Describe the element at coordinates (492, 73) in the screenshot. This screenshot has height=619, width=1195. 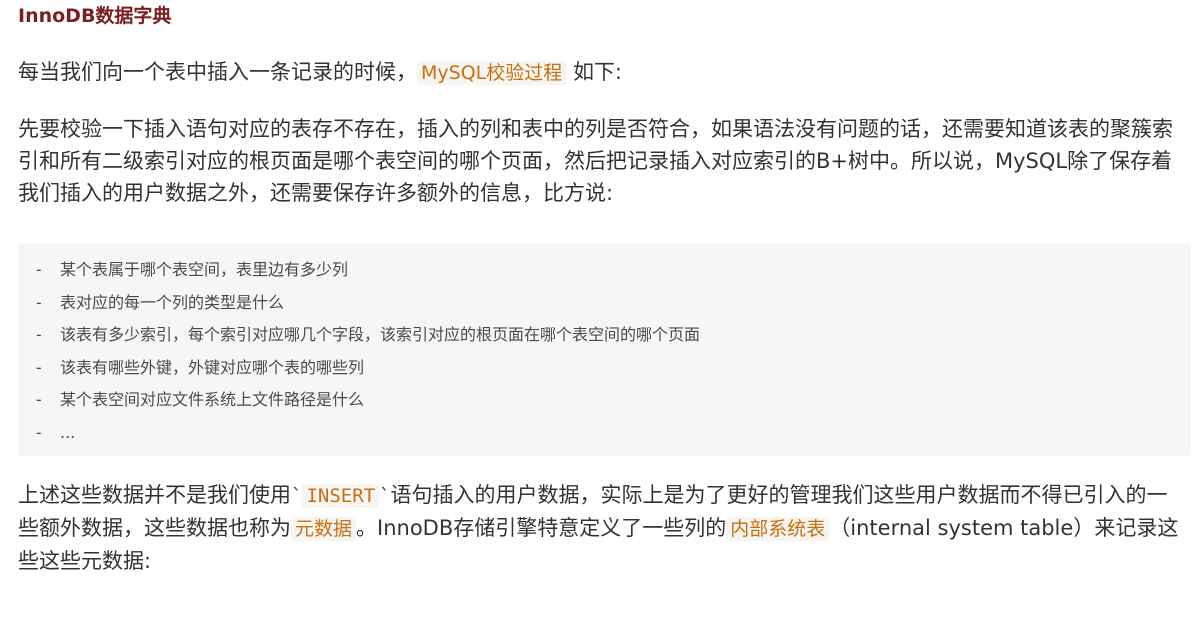
I see `inline-code-mysql-check: MySQL校验过程` at that location.